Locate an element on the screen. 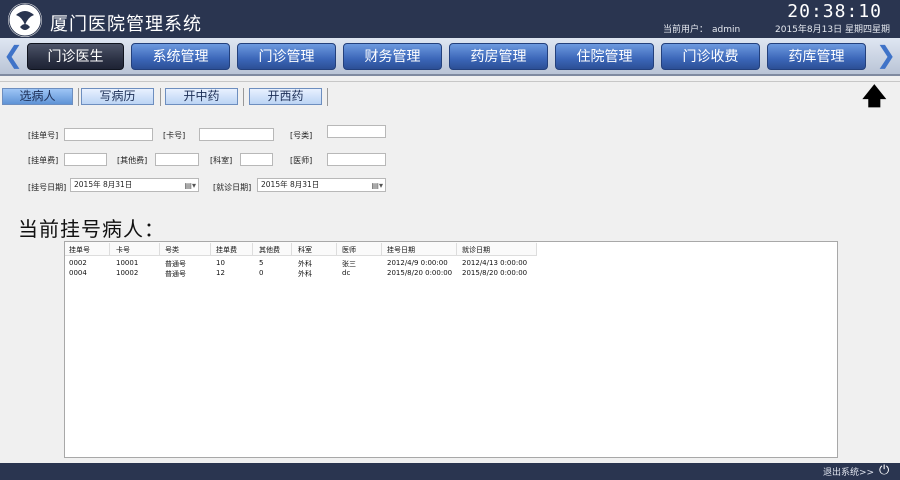 Image resolution: width=900 pixels, height=480 pixels. table-cell: 0004 is located at coordinates (78, 273).